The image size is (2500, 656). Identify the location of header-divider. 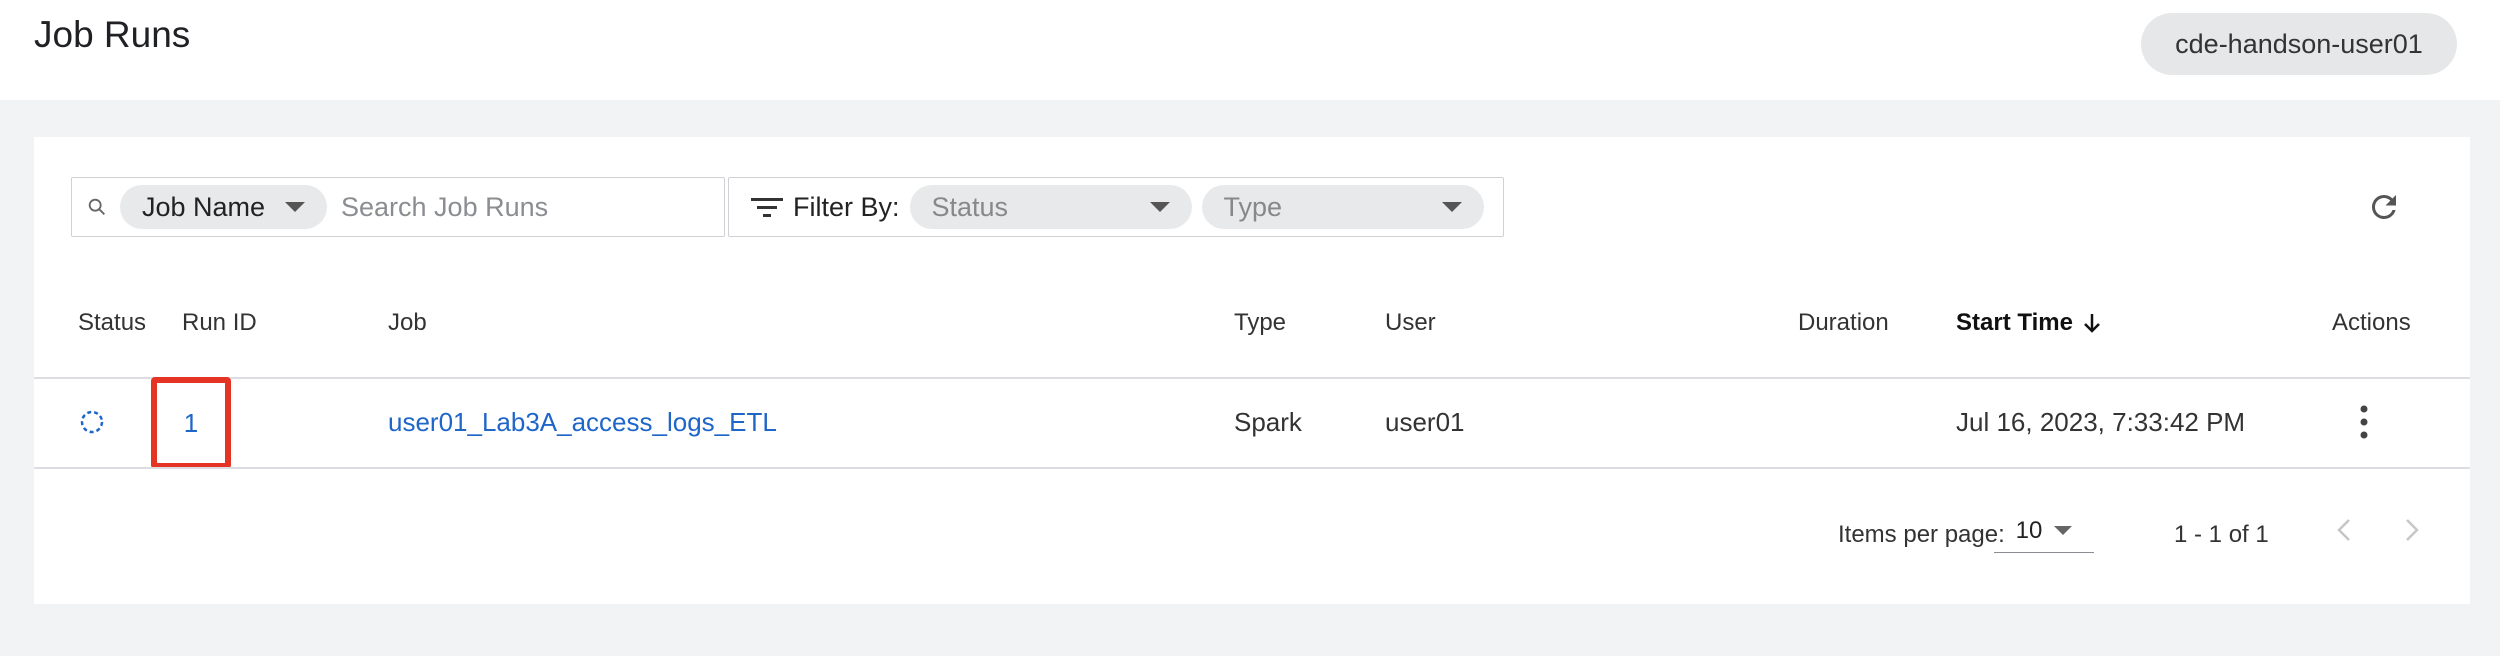
(1252, 378).